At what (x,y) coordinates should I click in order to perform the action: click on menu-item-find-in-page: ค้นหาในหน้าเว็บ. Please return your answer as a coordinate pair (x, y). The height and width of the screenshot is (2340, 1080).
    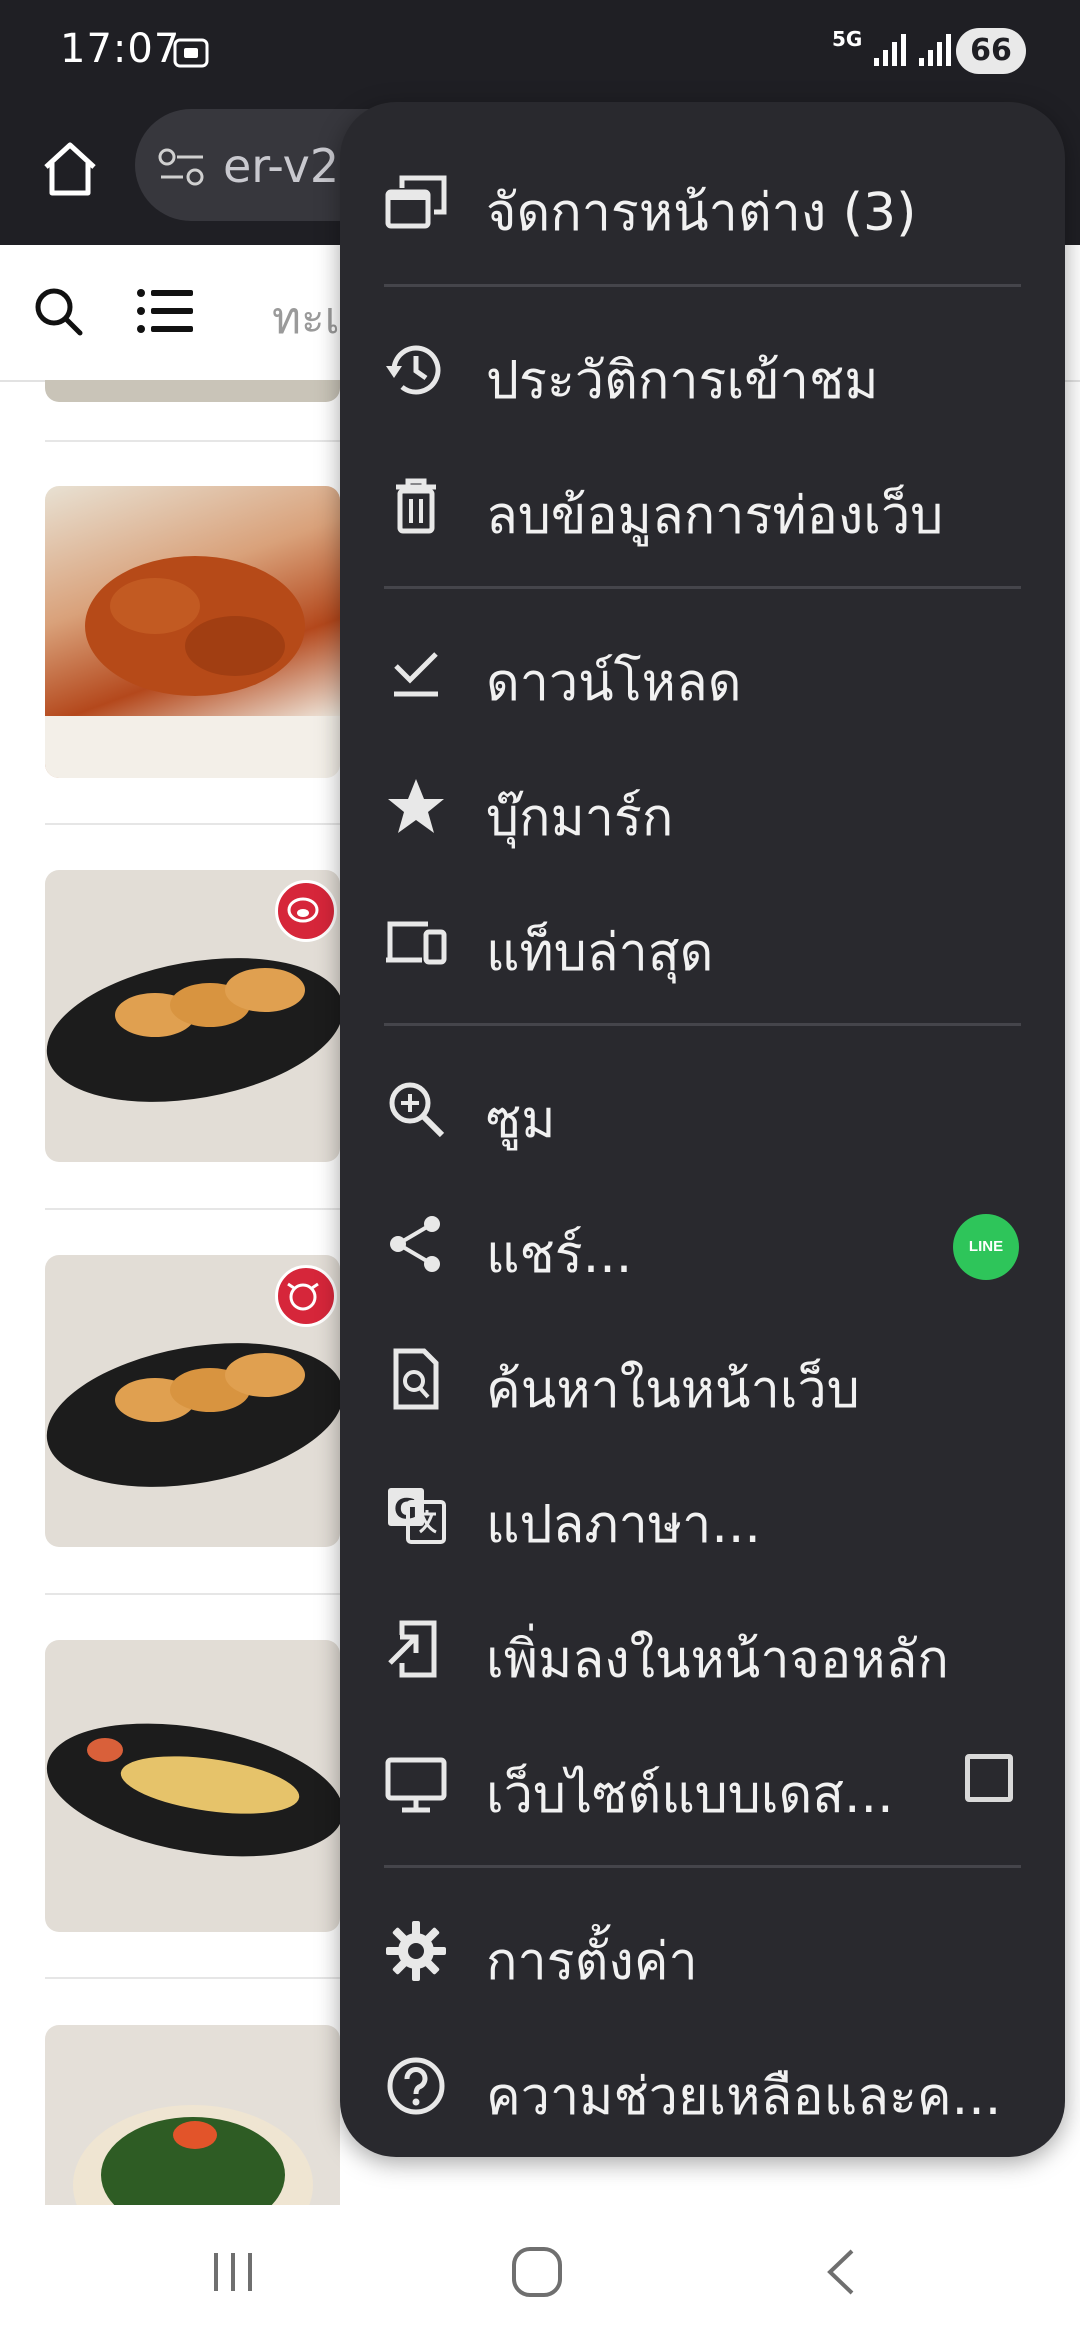
    Looking at the image, I should click on (702, 1379).